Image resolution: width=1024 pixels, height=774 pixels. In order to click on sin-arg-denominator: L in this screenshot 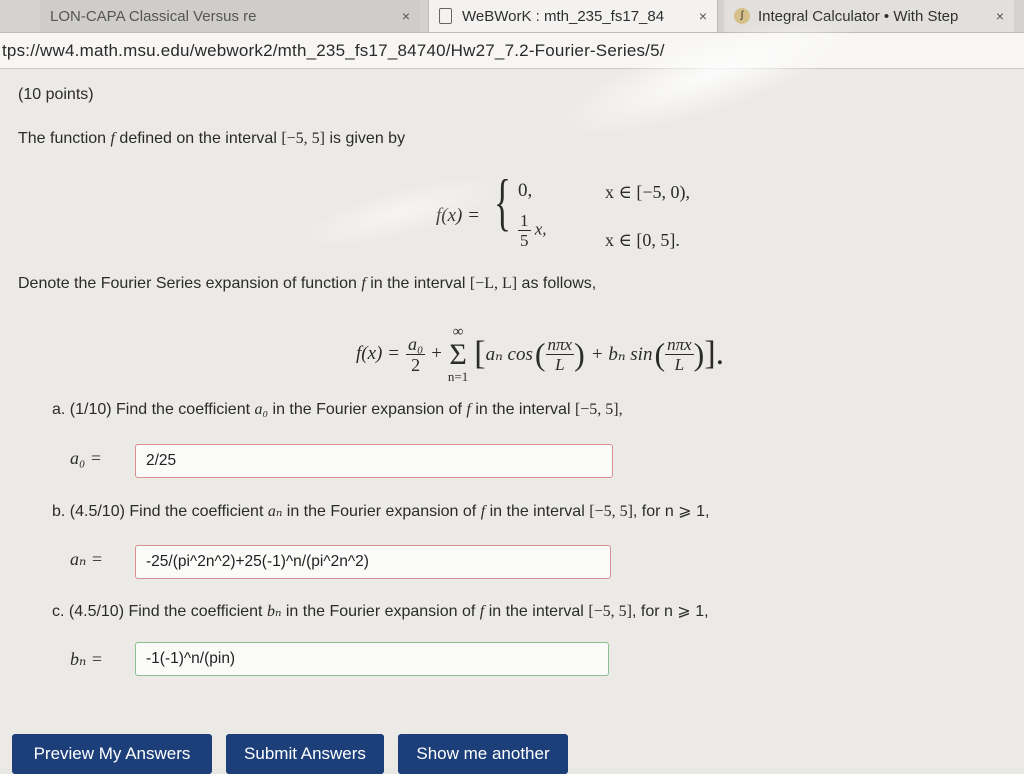, I will do `click(679, 364)`.